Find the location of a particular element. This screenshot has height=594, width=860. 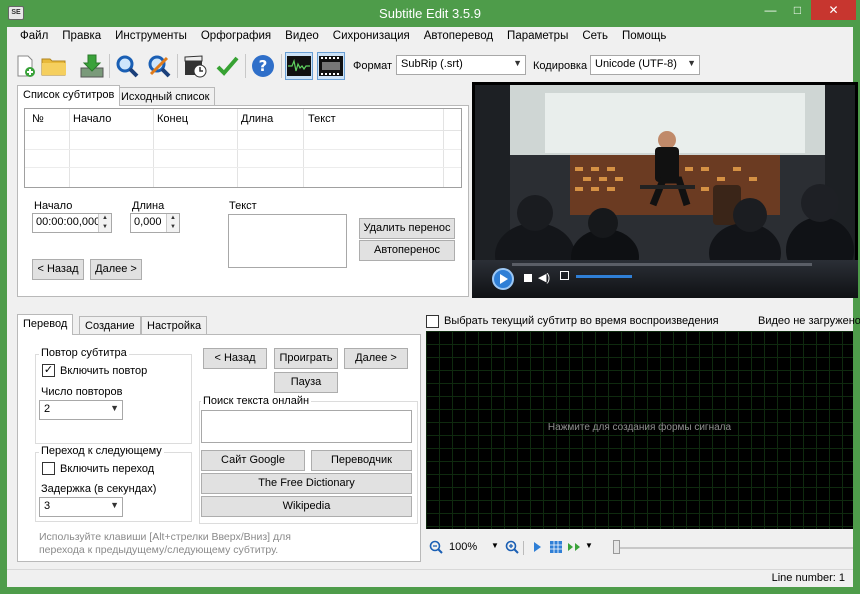

zoom-out-icon is located at coordinates (436, 547).